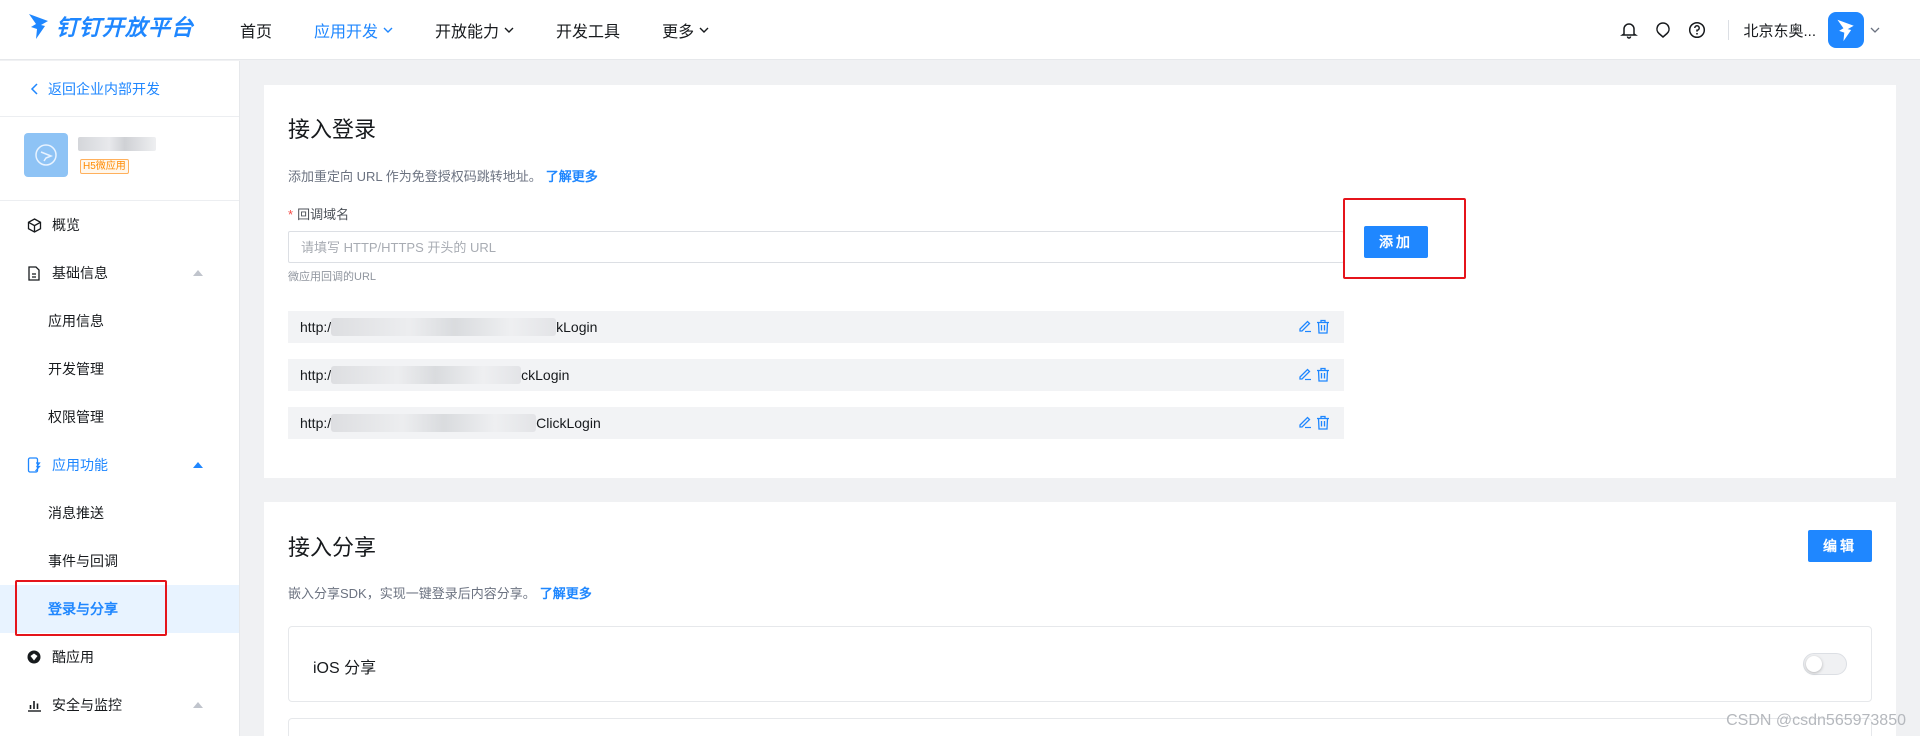  Describe the element at coordinates (119, 321) in the screenshot. I see `sidebar-item-app-info: 应用信息` at that location.